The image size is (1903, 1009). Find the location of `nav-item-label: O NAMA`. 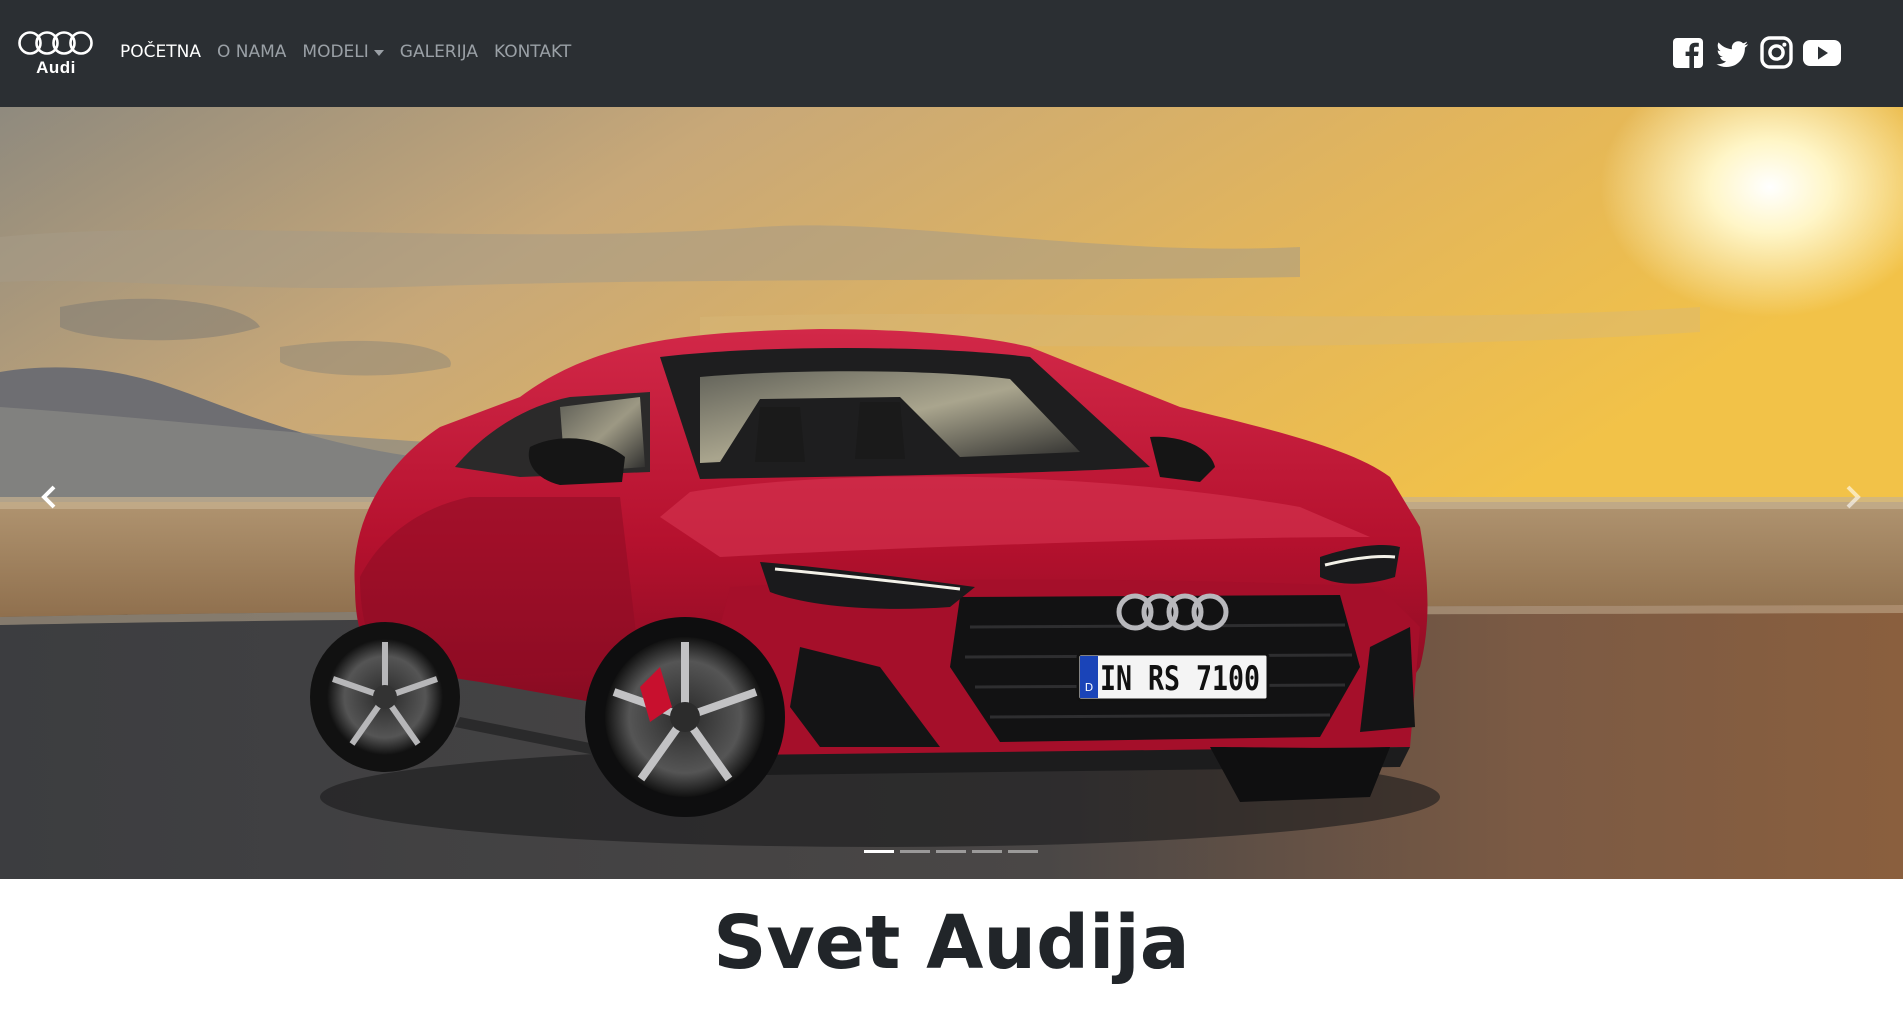

nav-item-label: O NAMA is located at coordinates (251, 52).